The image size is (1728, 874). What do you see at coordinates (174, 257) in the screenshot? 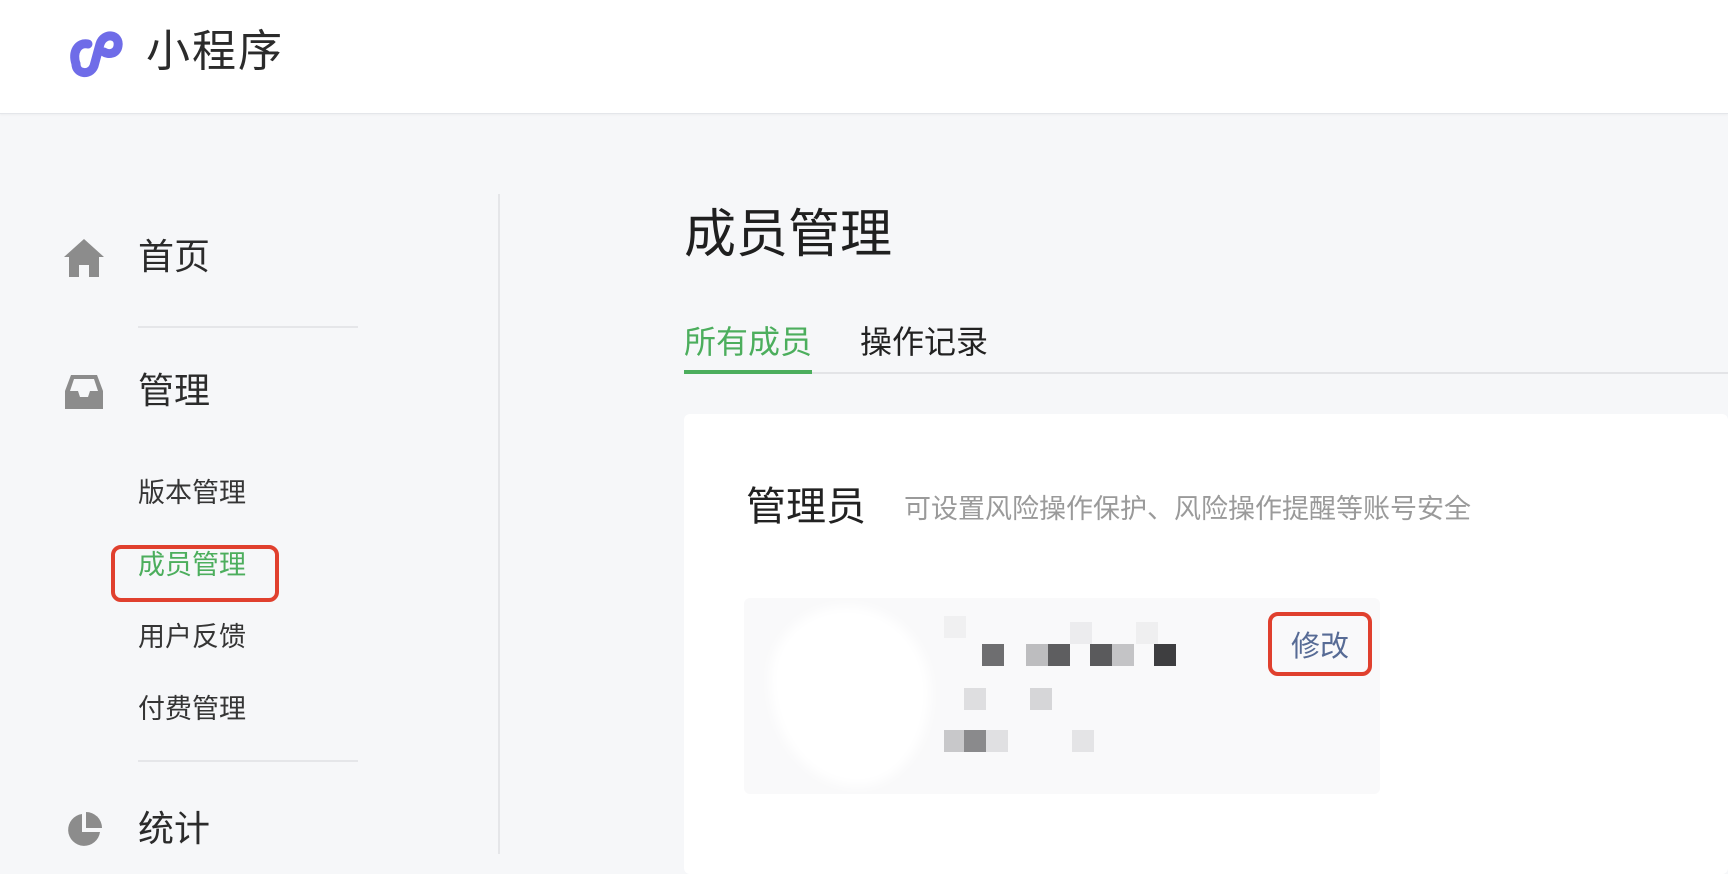
I see `sidebar-item-label: 首页` at bounding box center [174, 257].